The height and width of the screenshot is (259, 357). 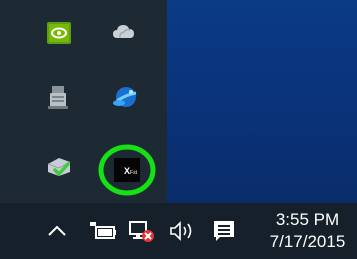 I want to click on clock-time: 3:55 PM, so click(x=307, y=219).